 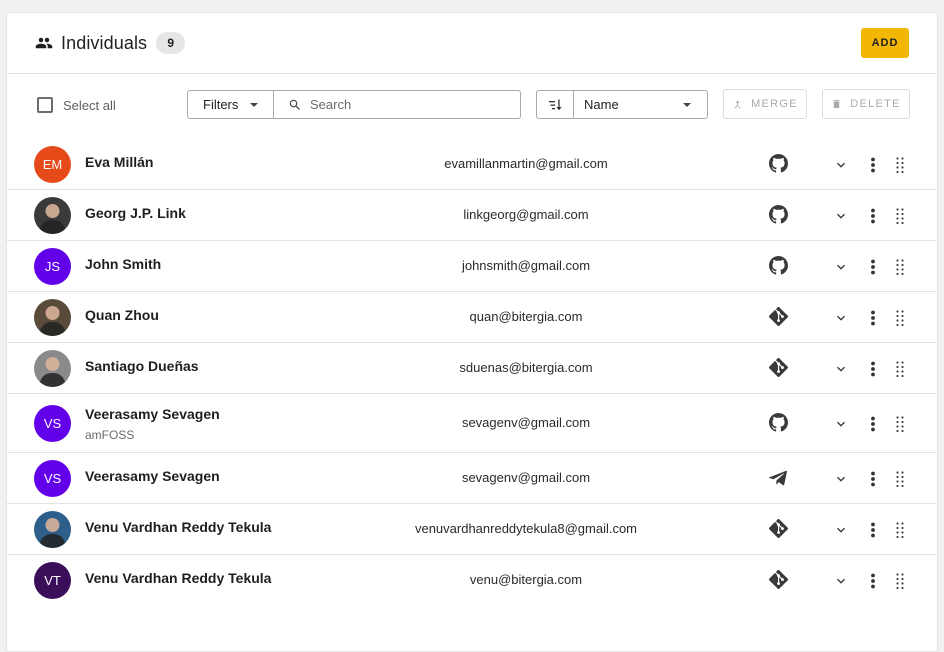 I want to click on name-block: Quan Zhou, so click(x=122, y=315).